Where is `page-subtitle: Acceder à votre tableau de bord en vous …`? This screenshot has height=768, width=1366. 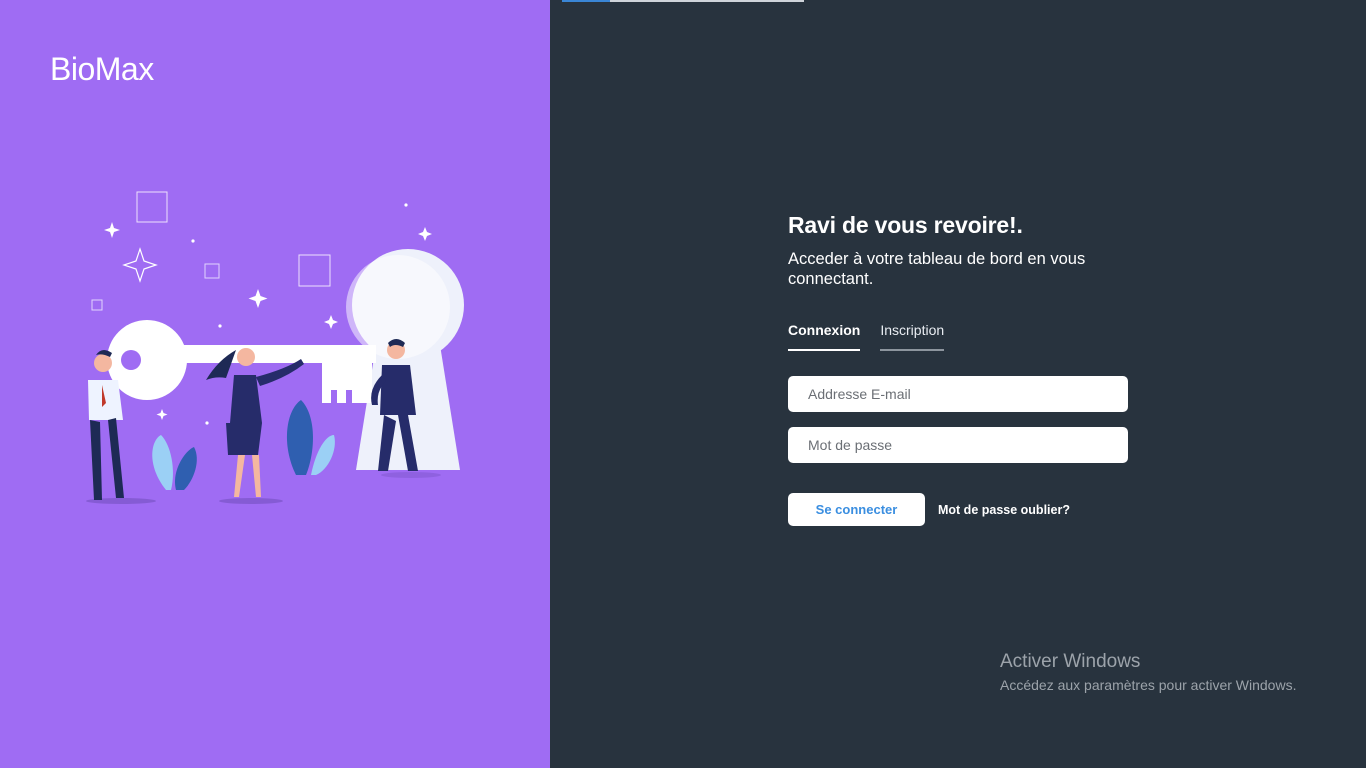
page-subtitle: Acceder à votre tableau de bord en vous … is located at coordinates (937, 269).